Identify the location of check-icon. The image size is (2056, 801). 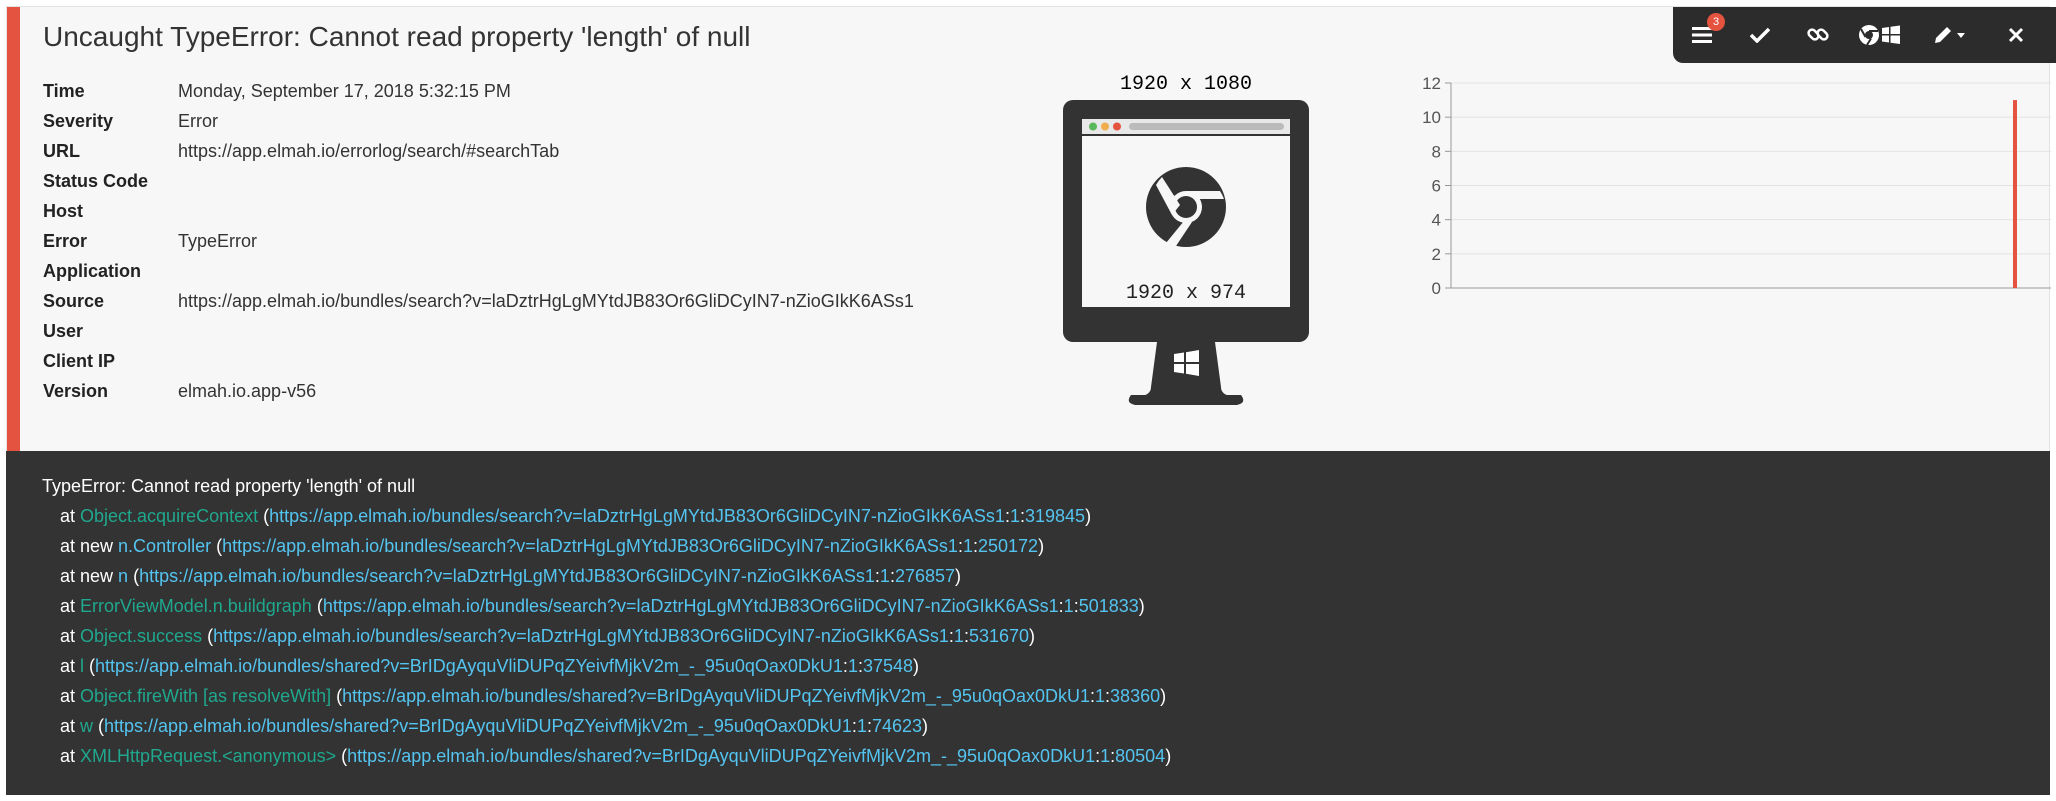
(1760, 35).